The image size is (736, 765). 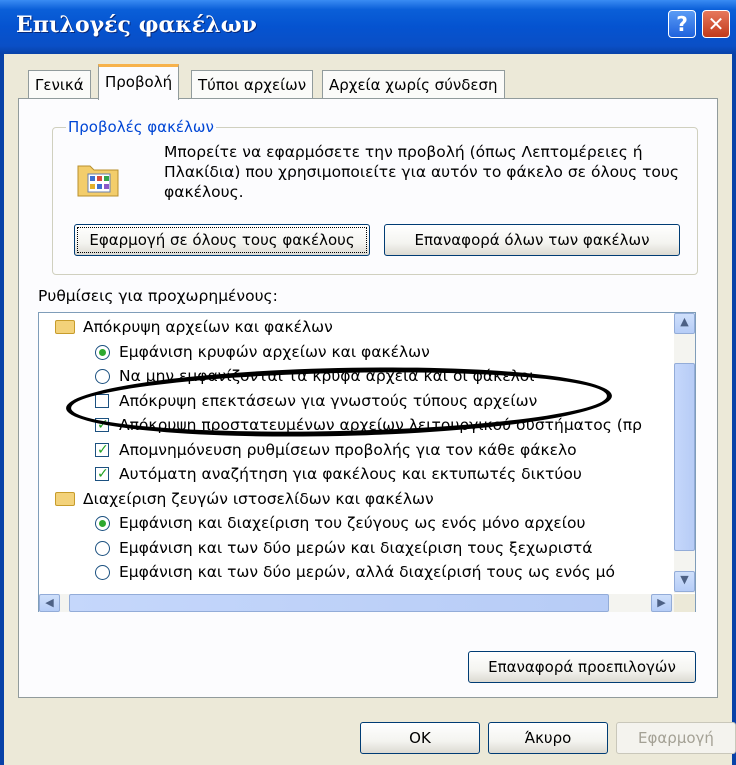 I want to click on advanced-settings-label: Ρυθμίσεις για προχωρημένους:, so click(x=158, y=296).